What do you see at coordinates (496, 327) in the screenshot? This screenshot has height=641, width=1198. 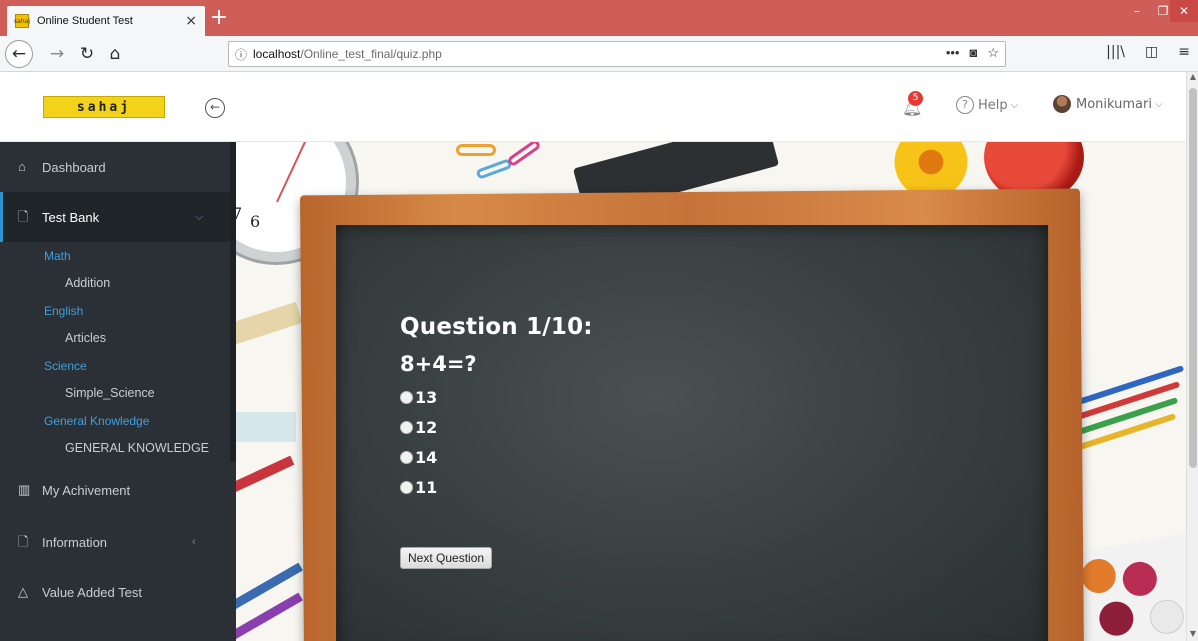 I see `question-number: Question 1/10:` at bounding box center [496, 327].